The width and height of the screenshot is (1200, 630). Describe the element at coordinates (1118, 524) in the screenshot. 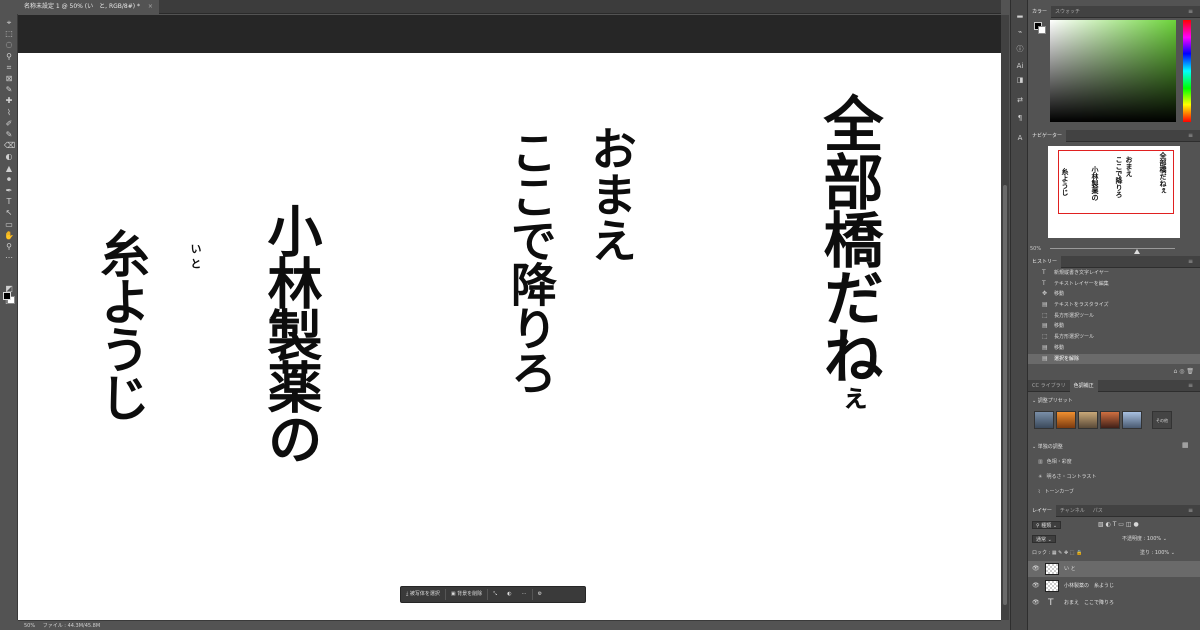

I see `layer-filter-icons: ▧ ◐ T ▭ ◫ ●` at that location.